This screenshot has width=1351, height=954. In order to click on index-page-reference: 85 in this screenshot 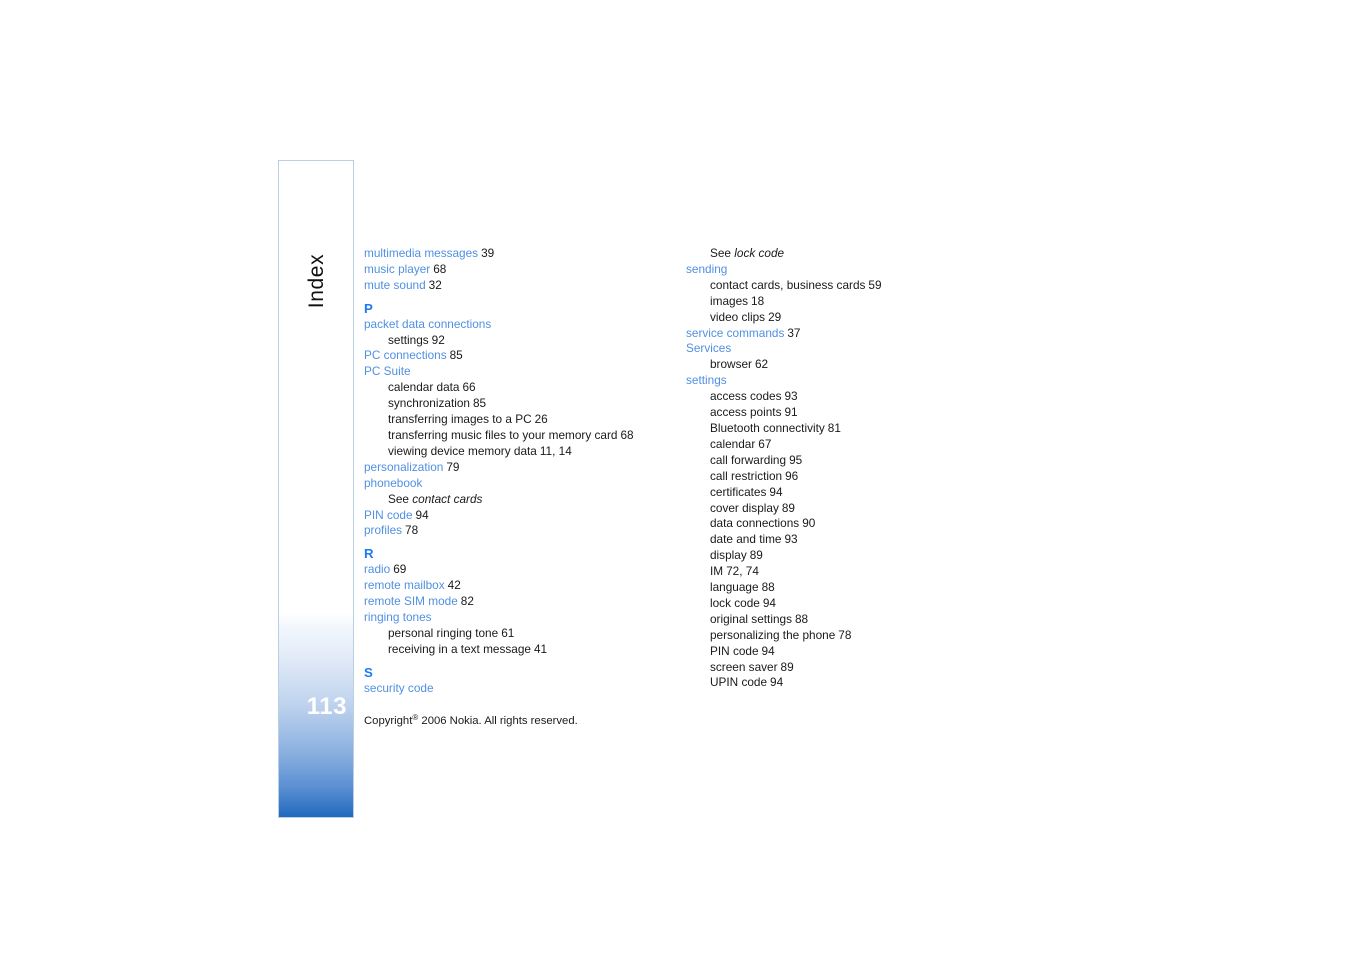, I will do `click(479, 403)`.